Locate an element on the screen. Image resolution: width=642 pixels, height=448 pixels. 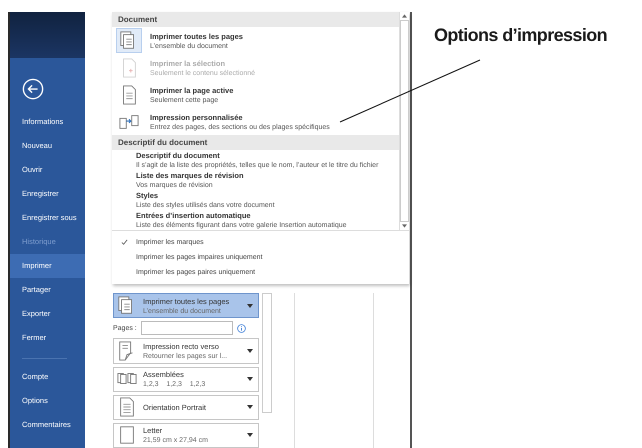
scroll-down-icon is located at coordinates (404, 226).